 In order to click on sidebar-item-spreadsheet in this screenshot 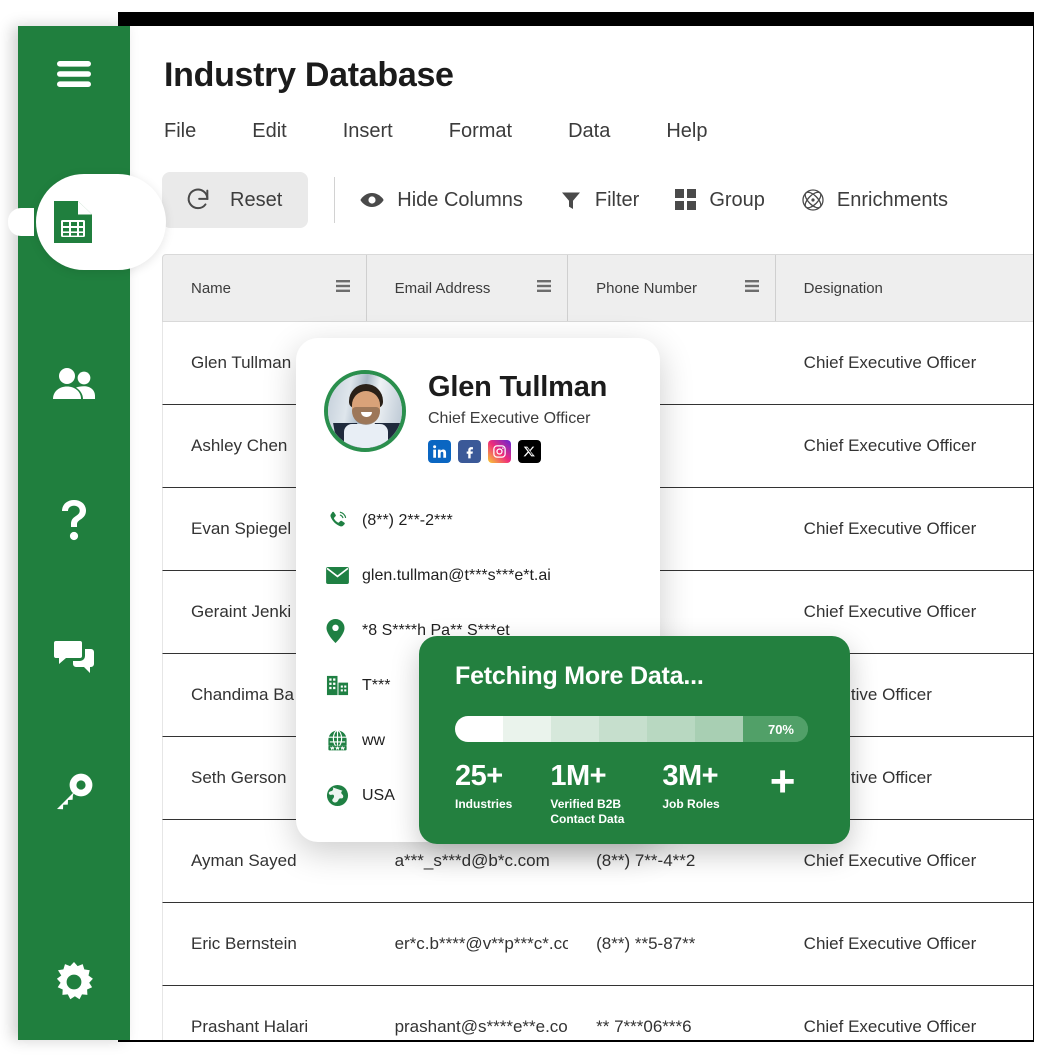, I will do `click(87, 222)`.